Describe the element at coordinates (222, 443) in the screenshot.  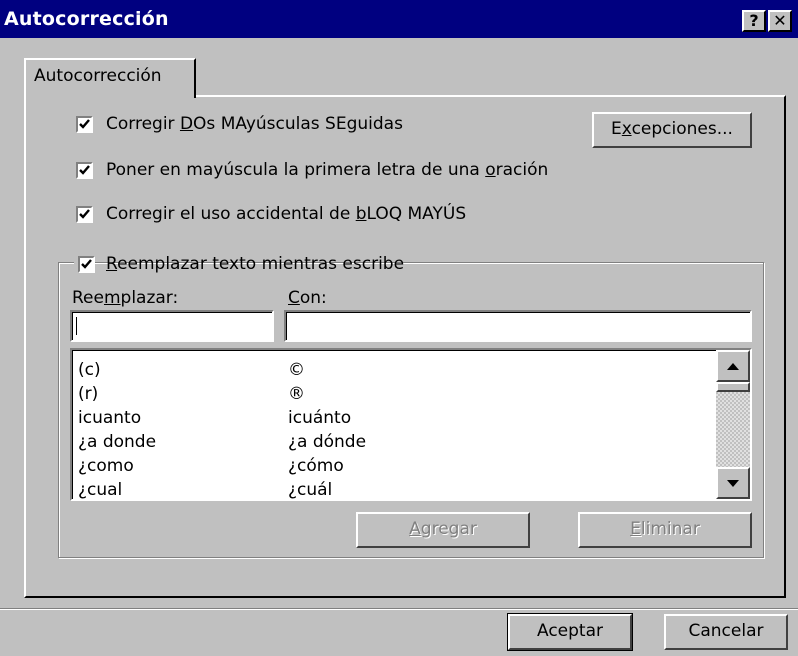
I see `list-item: ¿a donde ¿a dónde` at that location.